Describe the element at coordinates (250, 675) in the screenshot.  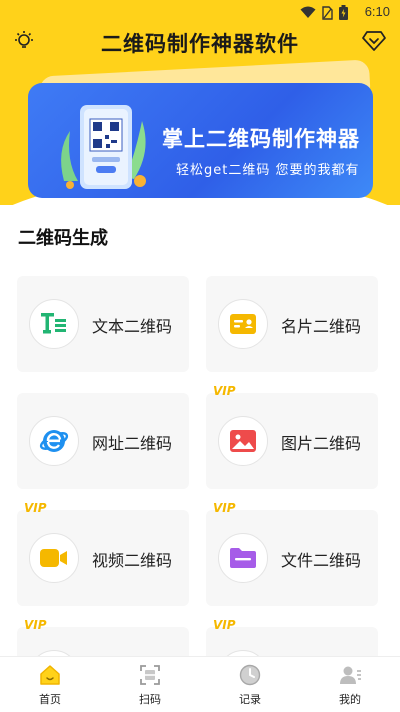
I see `history-icon` at that location.